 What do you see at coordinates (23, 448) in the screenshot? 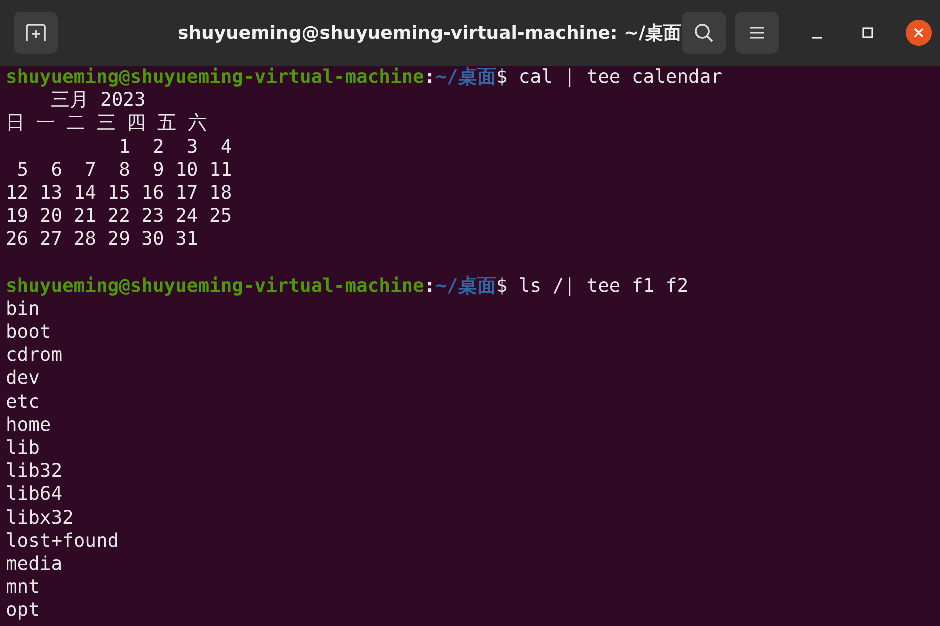
I see `output-line: lib` at bounding box center [23, 448].